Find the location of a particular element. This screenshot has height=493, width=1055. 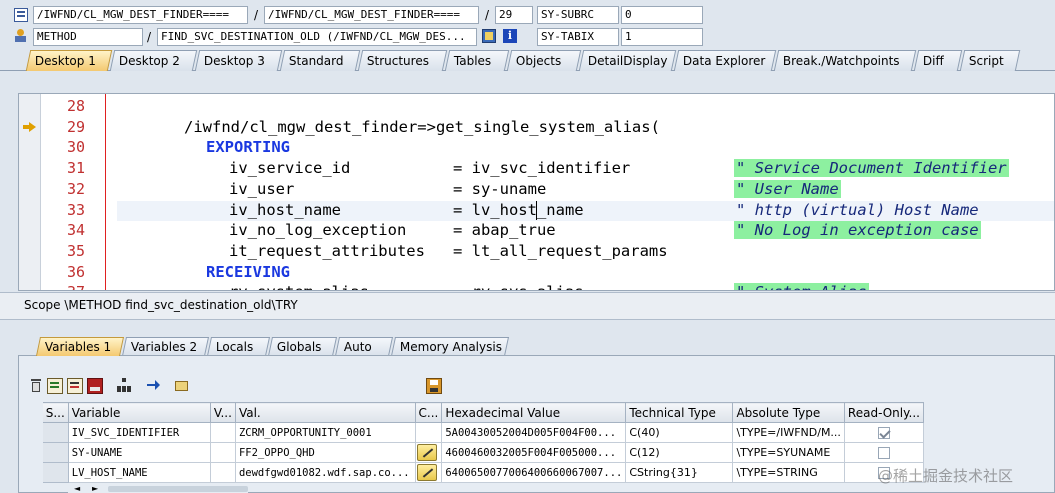

code-line: iv_host_name = lv_host_name is located at coordinates (406, 210).